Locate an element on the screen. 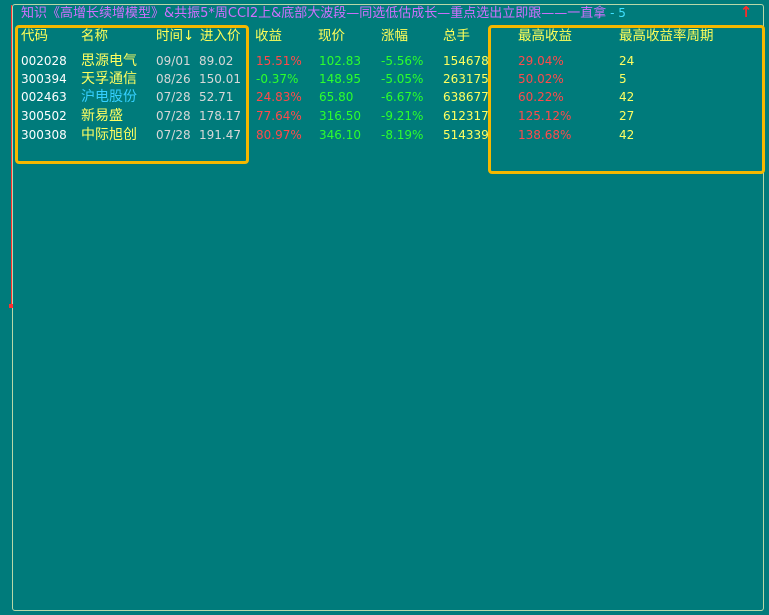  header-change: 涨幅 is located at coordinates (394, 36).